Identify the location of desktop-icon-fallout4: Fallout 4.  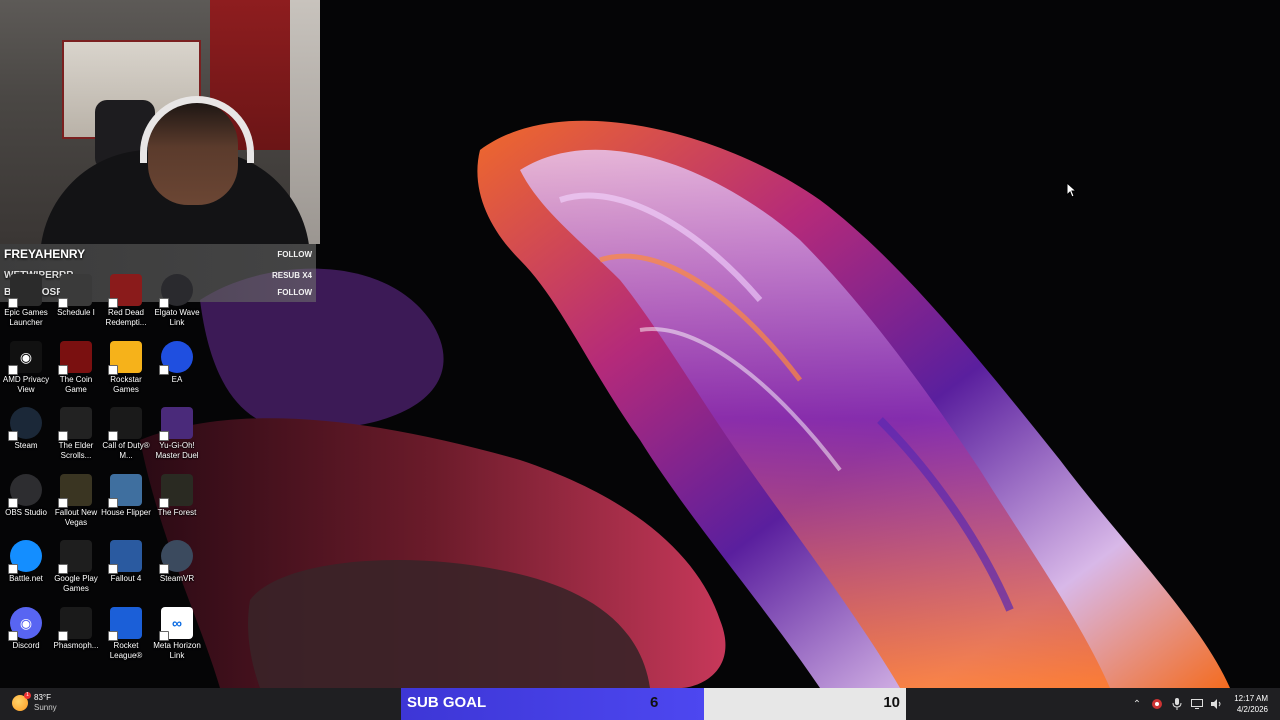
(126, 562).